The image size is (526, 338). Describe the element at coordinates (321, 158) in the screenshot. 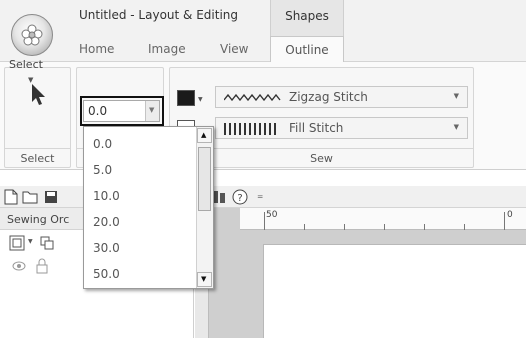

I see `sew-group-label: Sew` at that location.